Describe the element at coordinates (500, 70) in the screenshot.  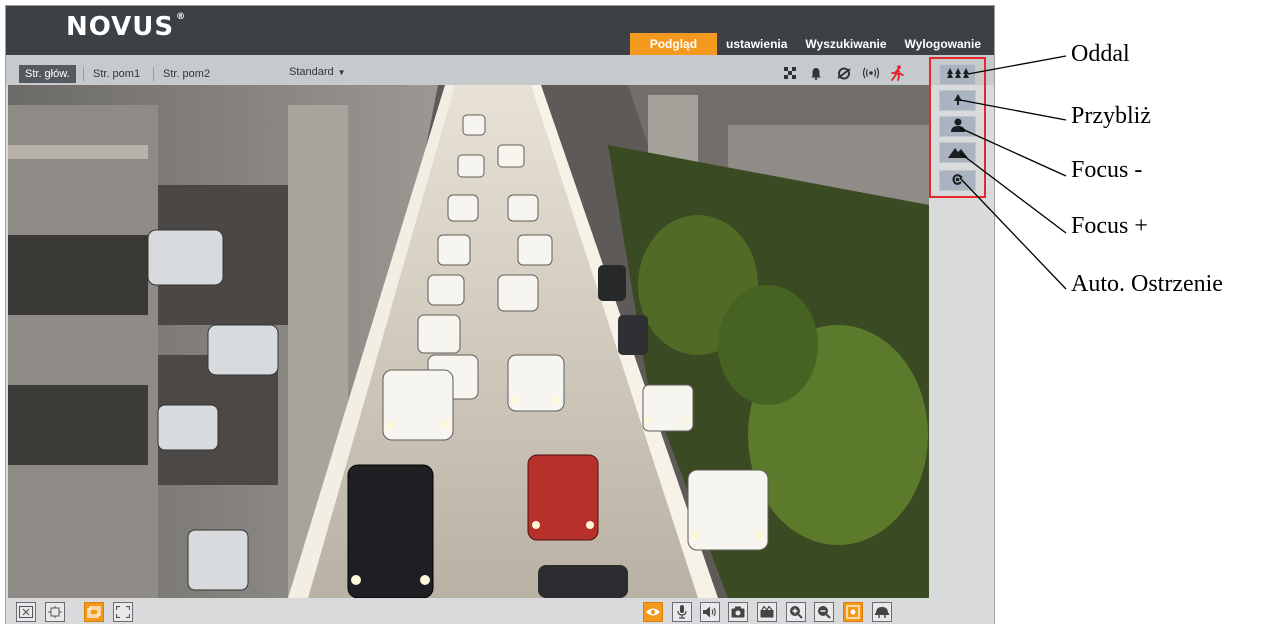
I see `stream-toolbar: Str. głów. Str. pom1 Str. pom2 Standard ▼` at that location.